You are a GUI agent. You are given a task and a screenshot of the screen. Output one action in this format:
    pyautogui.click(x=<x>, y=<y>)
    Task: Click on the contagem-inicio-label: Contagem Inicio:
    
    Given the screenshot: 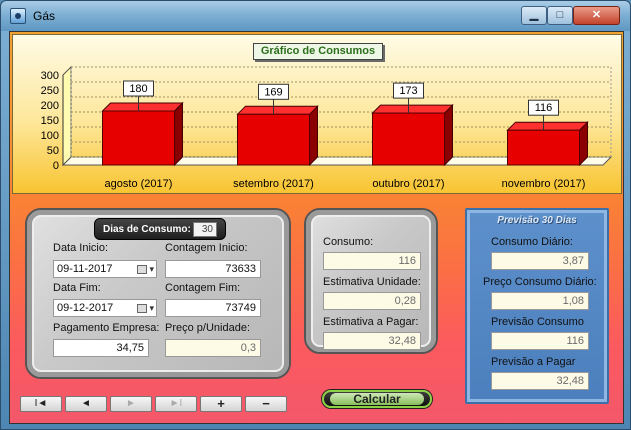 What is the action you would take?
    pyautogui.click(x=206, y=248)
    